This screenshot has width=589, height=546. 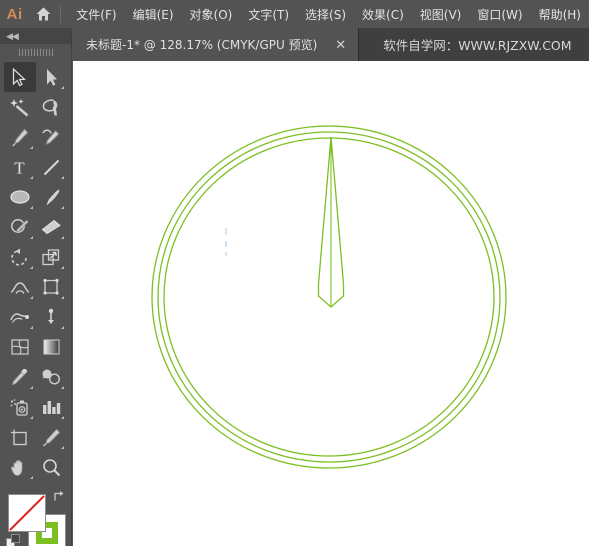 I want to click on hand-tool, so click(x=20, y=467).